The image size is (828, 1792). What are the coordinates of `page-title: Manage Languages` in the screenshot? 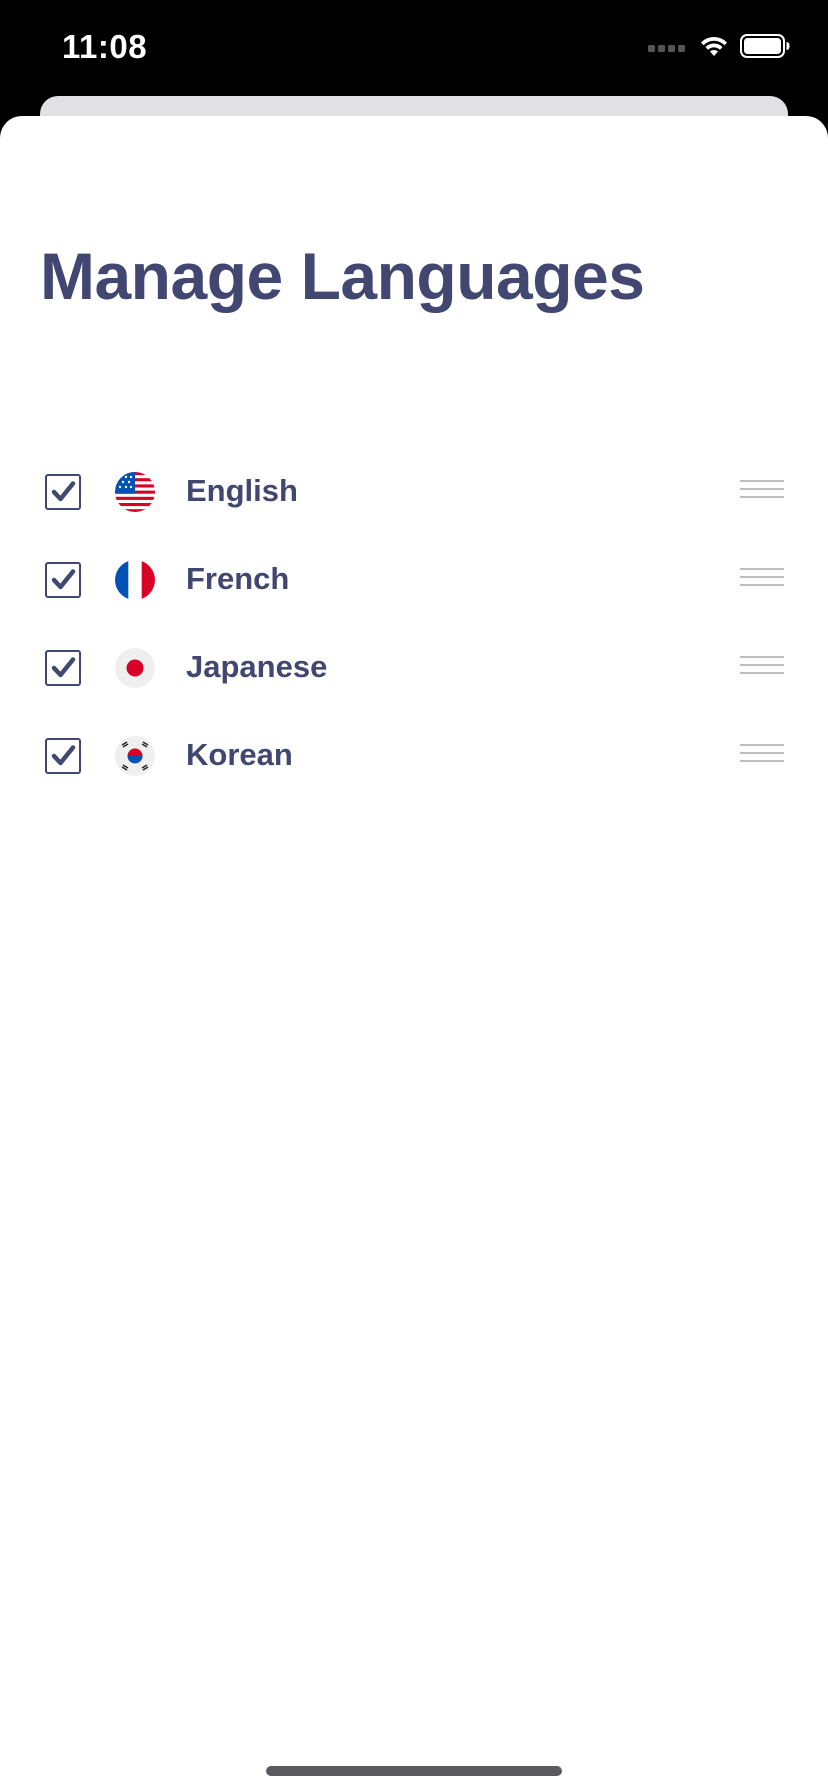 It's located at (342, 276).